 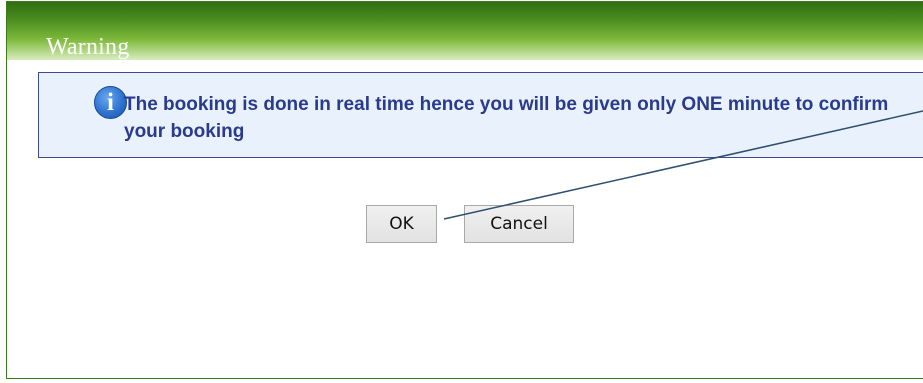 What do you see at coordinates (519, 224) in the screenshot?
I see `cancel-button: Cancel` at bounding box center [519, 224].